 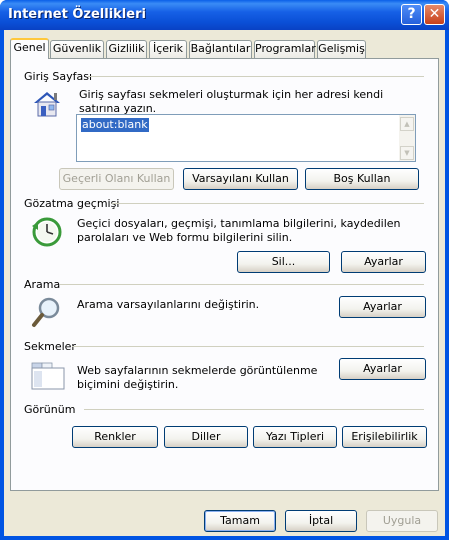 I want to click on tabs-divider, so click(x=248, y=346).